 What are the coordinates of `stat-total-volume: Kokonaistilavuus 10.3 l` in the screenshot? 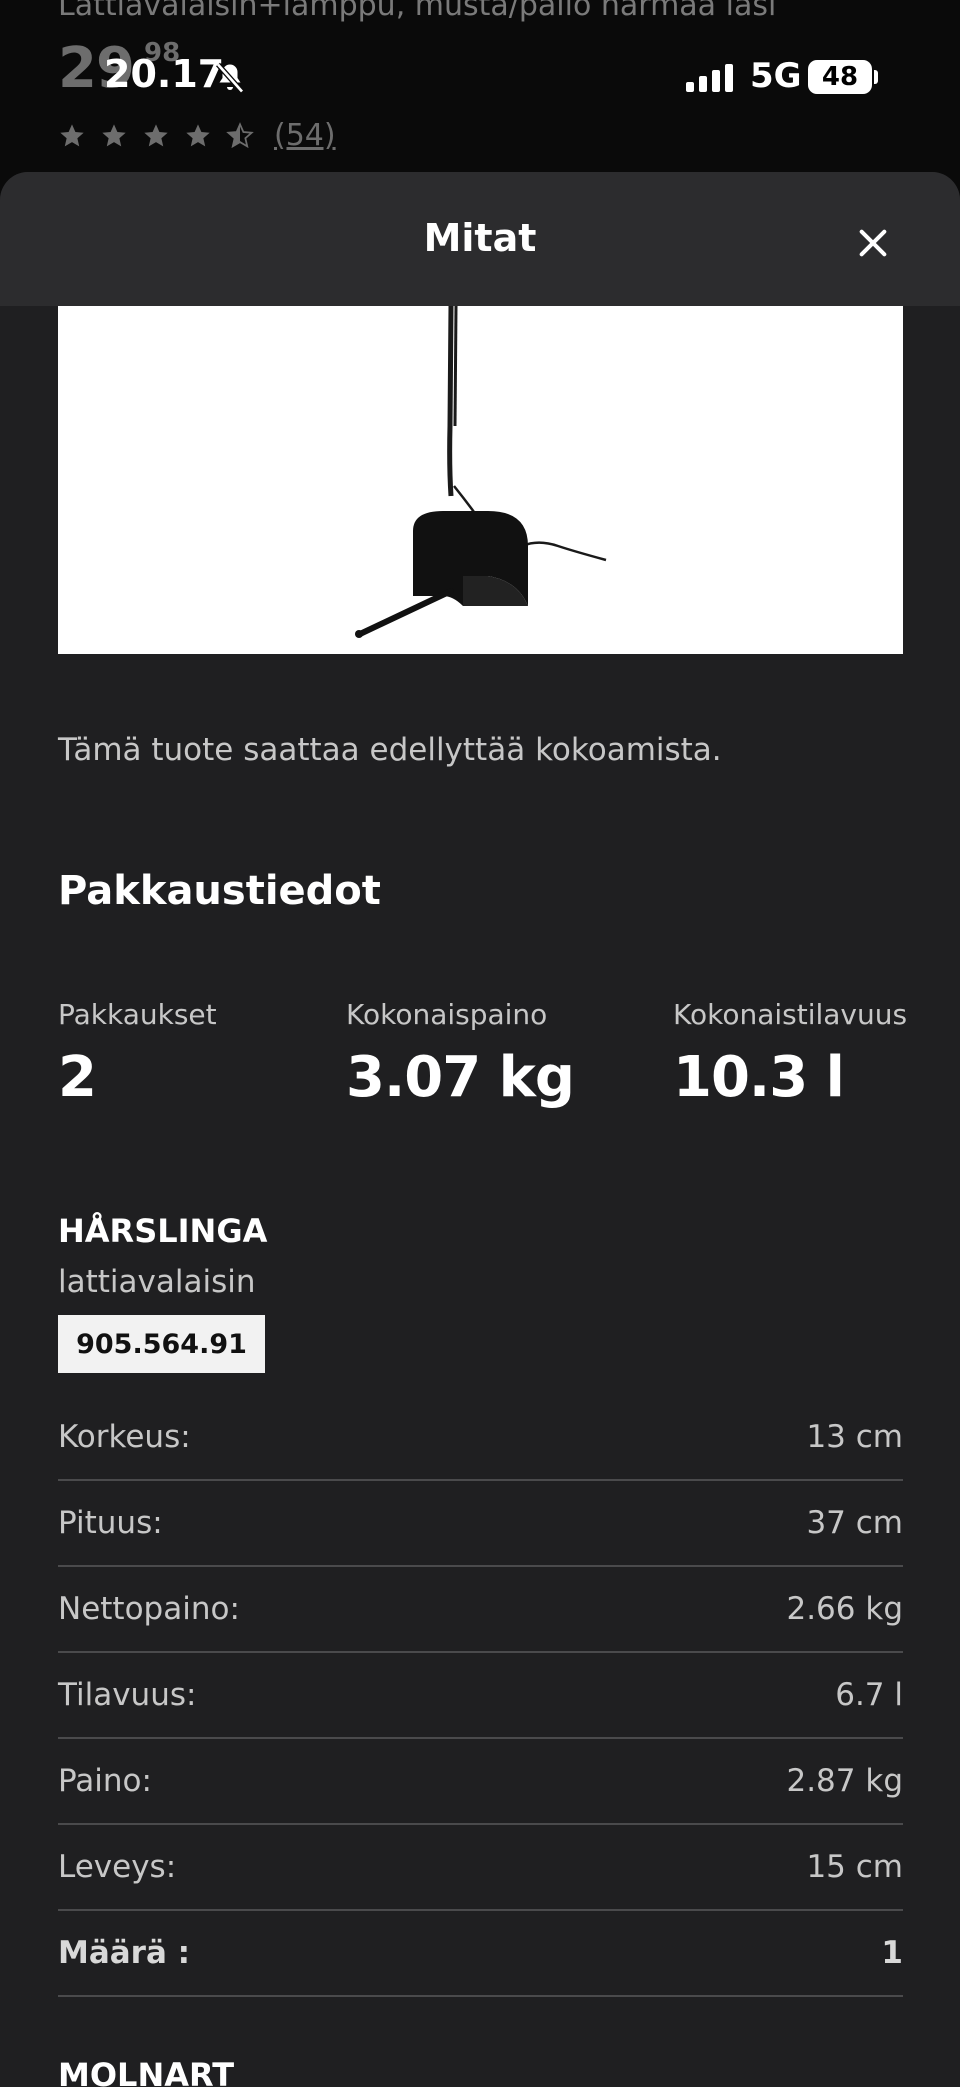 It's located at (790, 1054).